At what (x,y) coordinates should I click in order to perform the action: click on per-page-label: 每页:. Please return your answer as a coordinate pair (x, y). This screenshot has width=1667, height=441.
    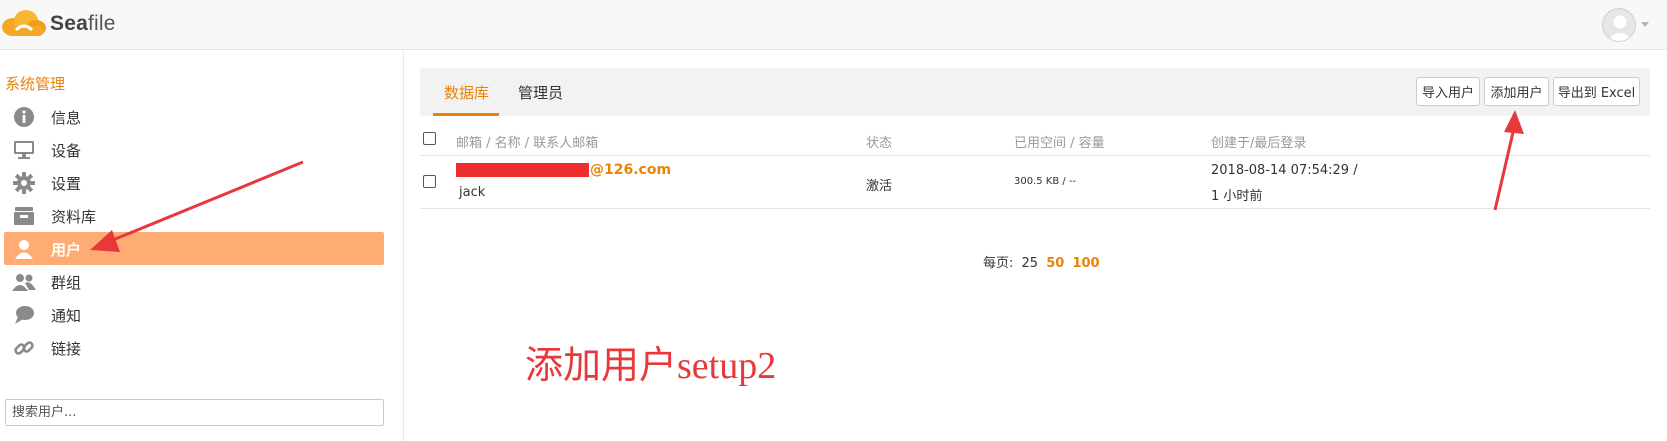
    Looking at the image, I should click on (998, 263).